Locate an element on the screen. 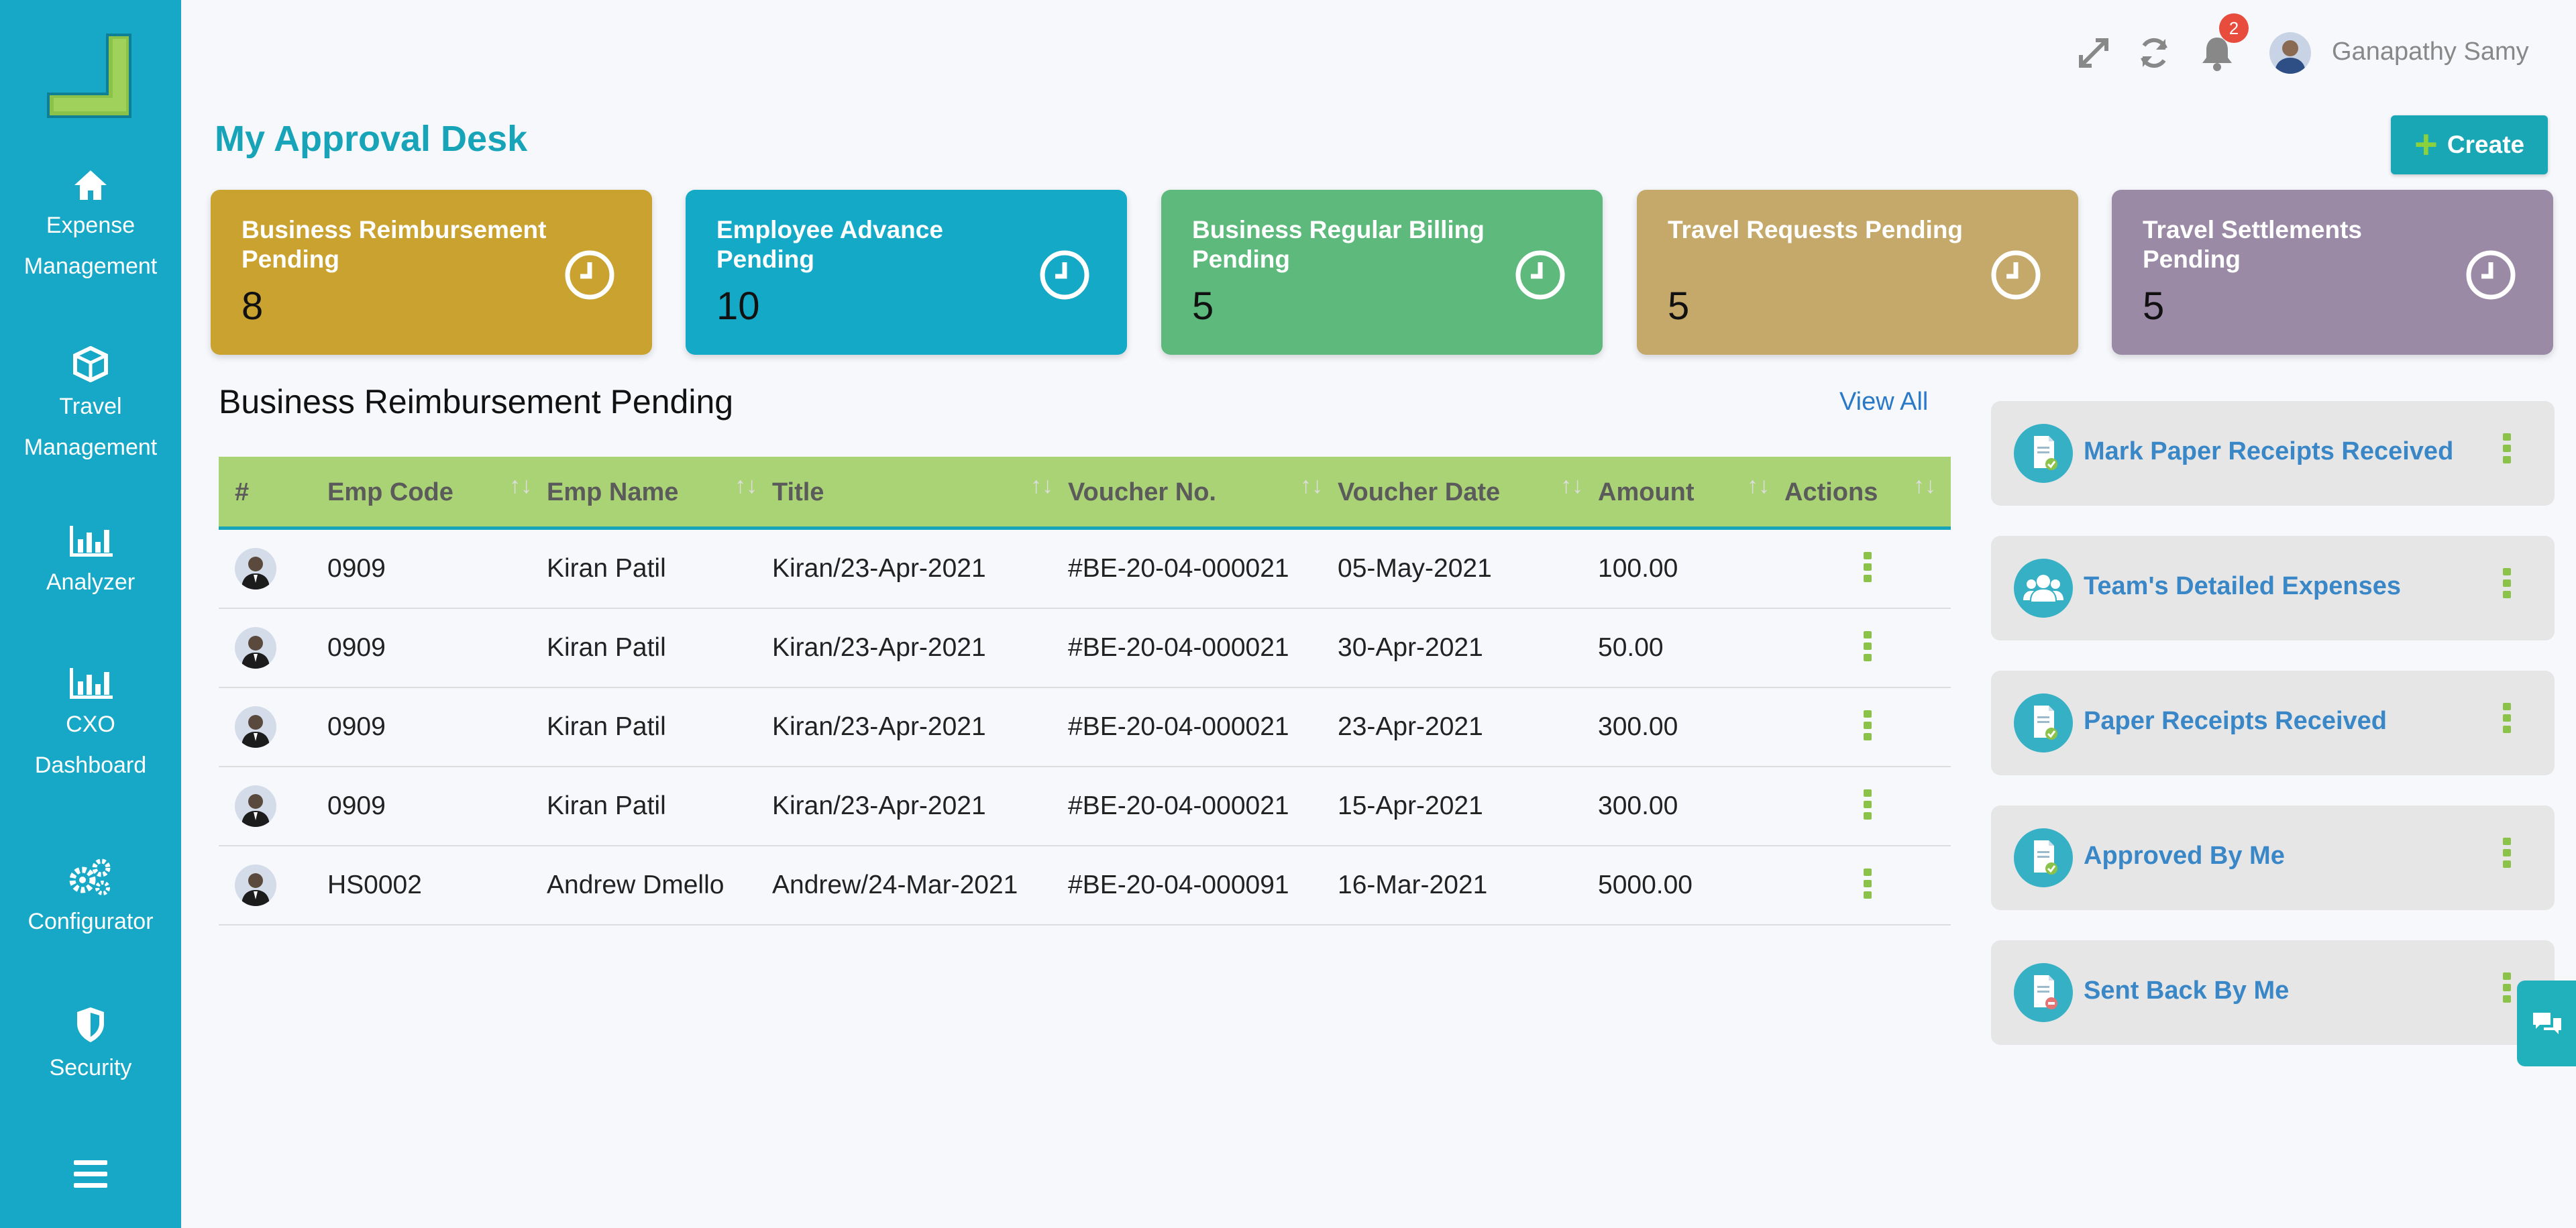  user-name: Ganapathy Samy is located at coordinates (2430, 52).